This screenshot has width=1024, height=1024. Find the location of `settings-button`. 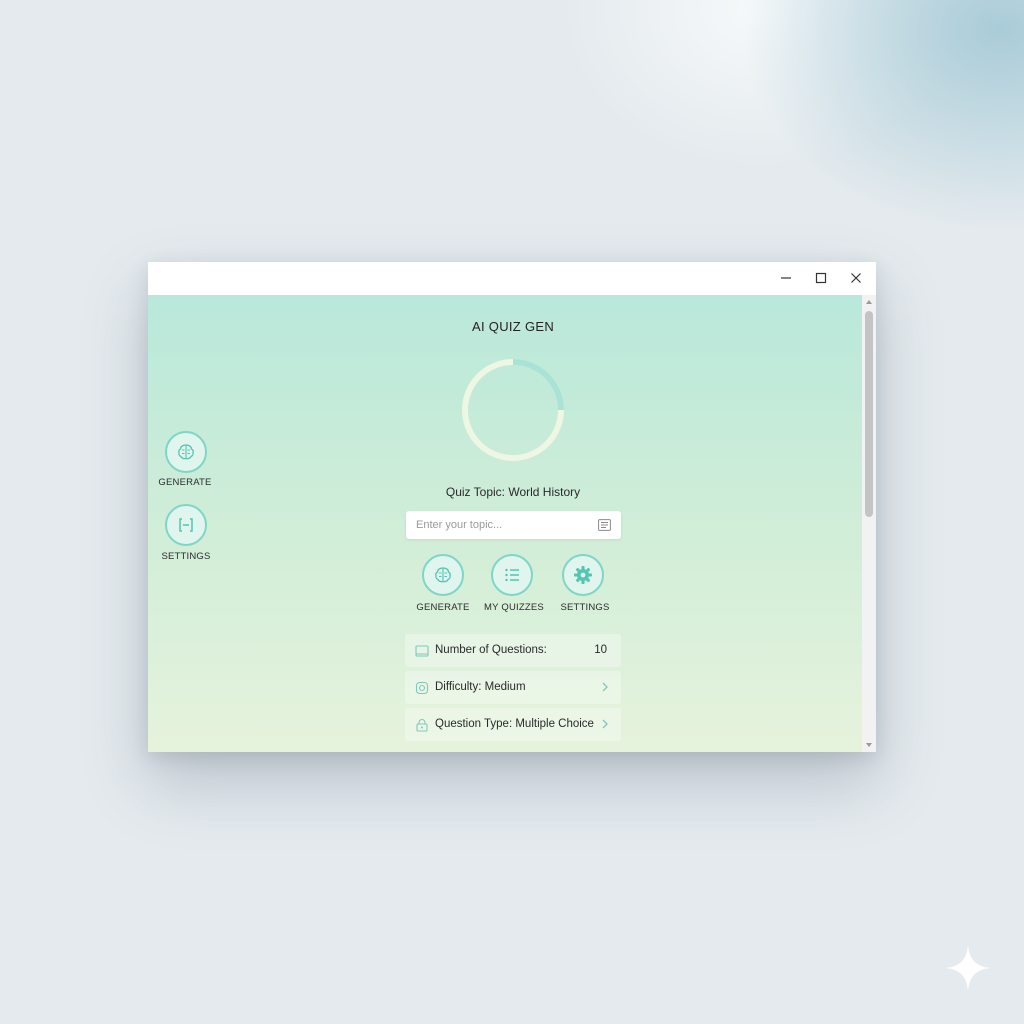

settings-button is located at coordinates (583, 575).